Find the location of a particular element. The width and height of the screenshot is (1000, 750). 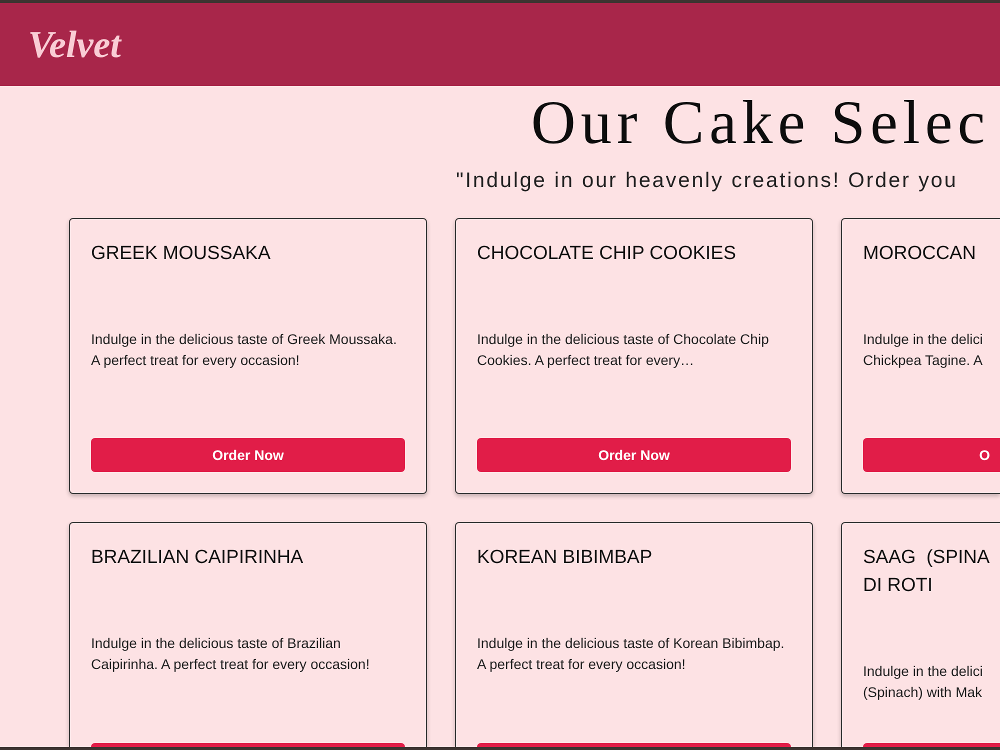

product-description: Indulge in the delicious taste of Brazilian Caipirinha. A perfect treat for every occasion! is located at coordinates (231, 654).